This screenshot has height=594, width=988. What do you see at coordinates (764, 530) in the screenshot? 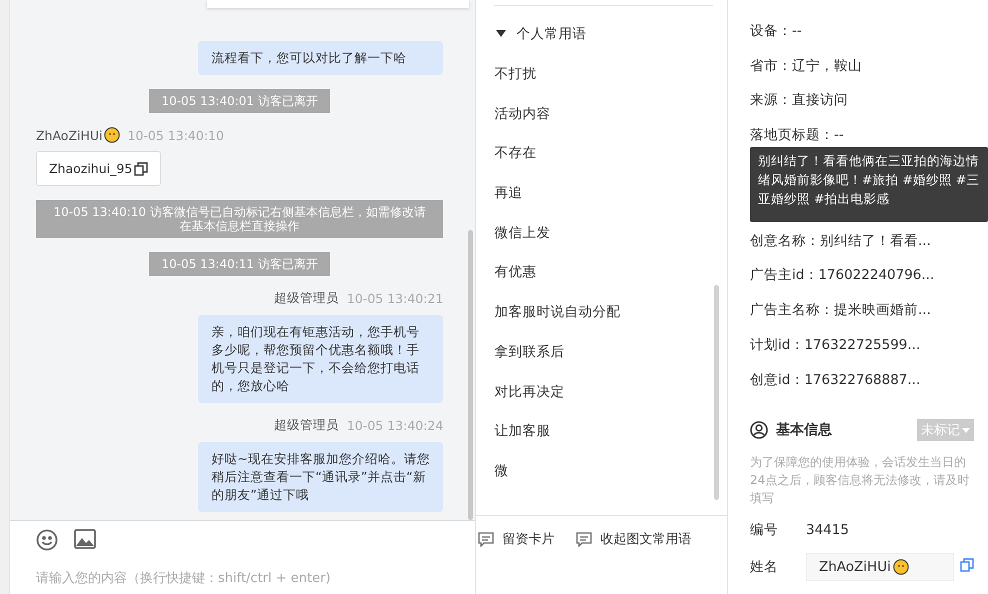
I see `field-label: 编号` at bounding box center [764, 530].